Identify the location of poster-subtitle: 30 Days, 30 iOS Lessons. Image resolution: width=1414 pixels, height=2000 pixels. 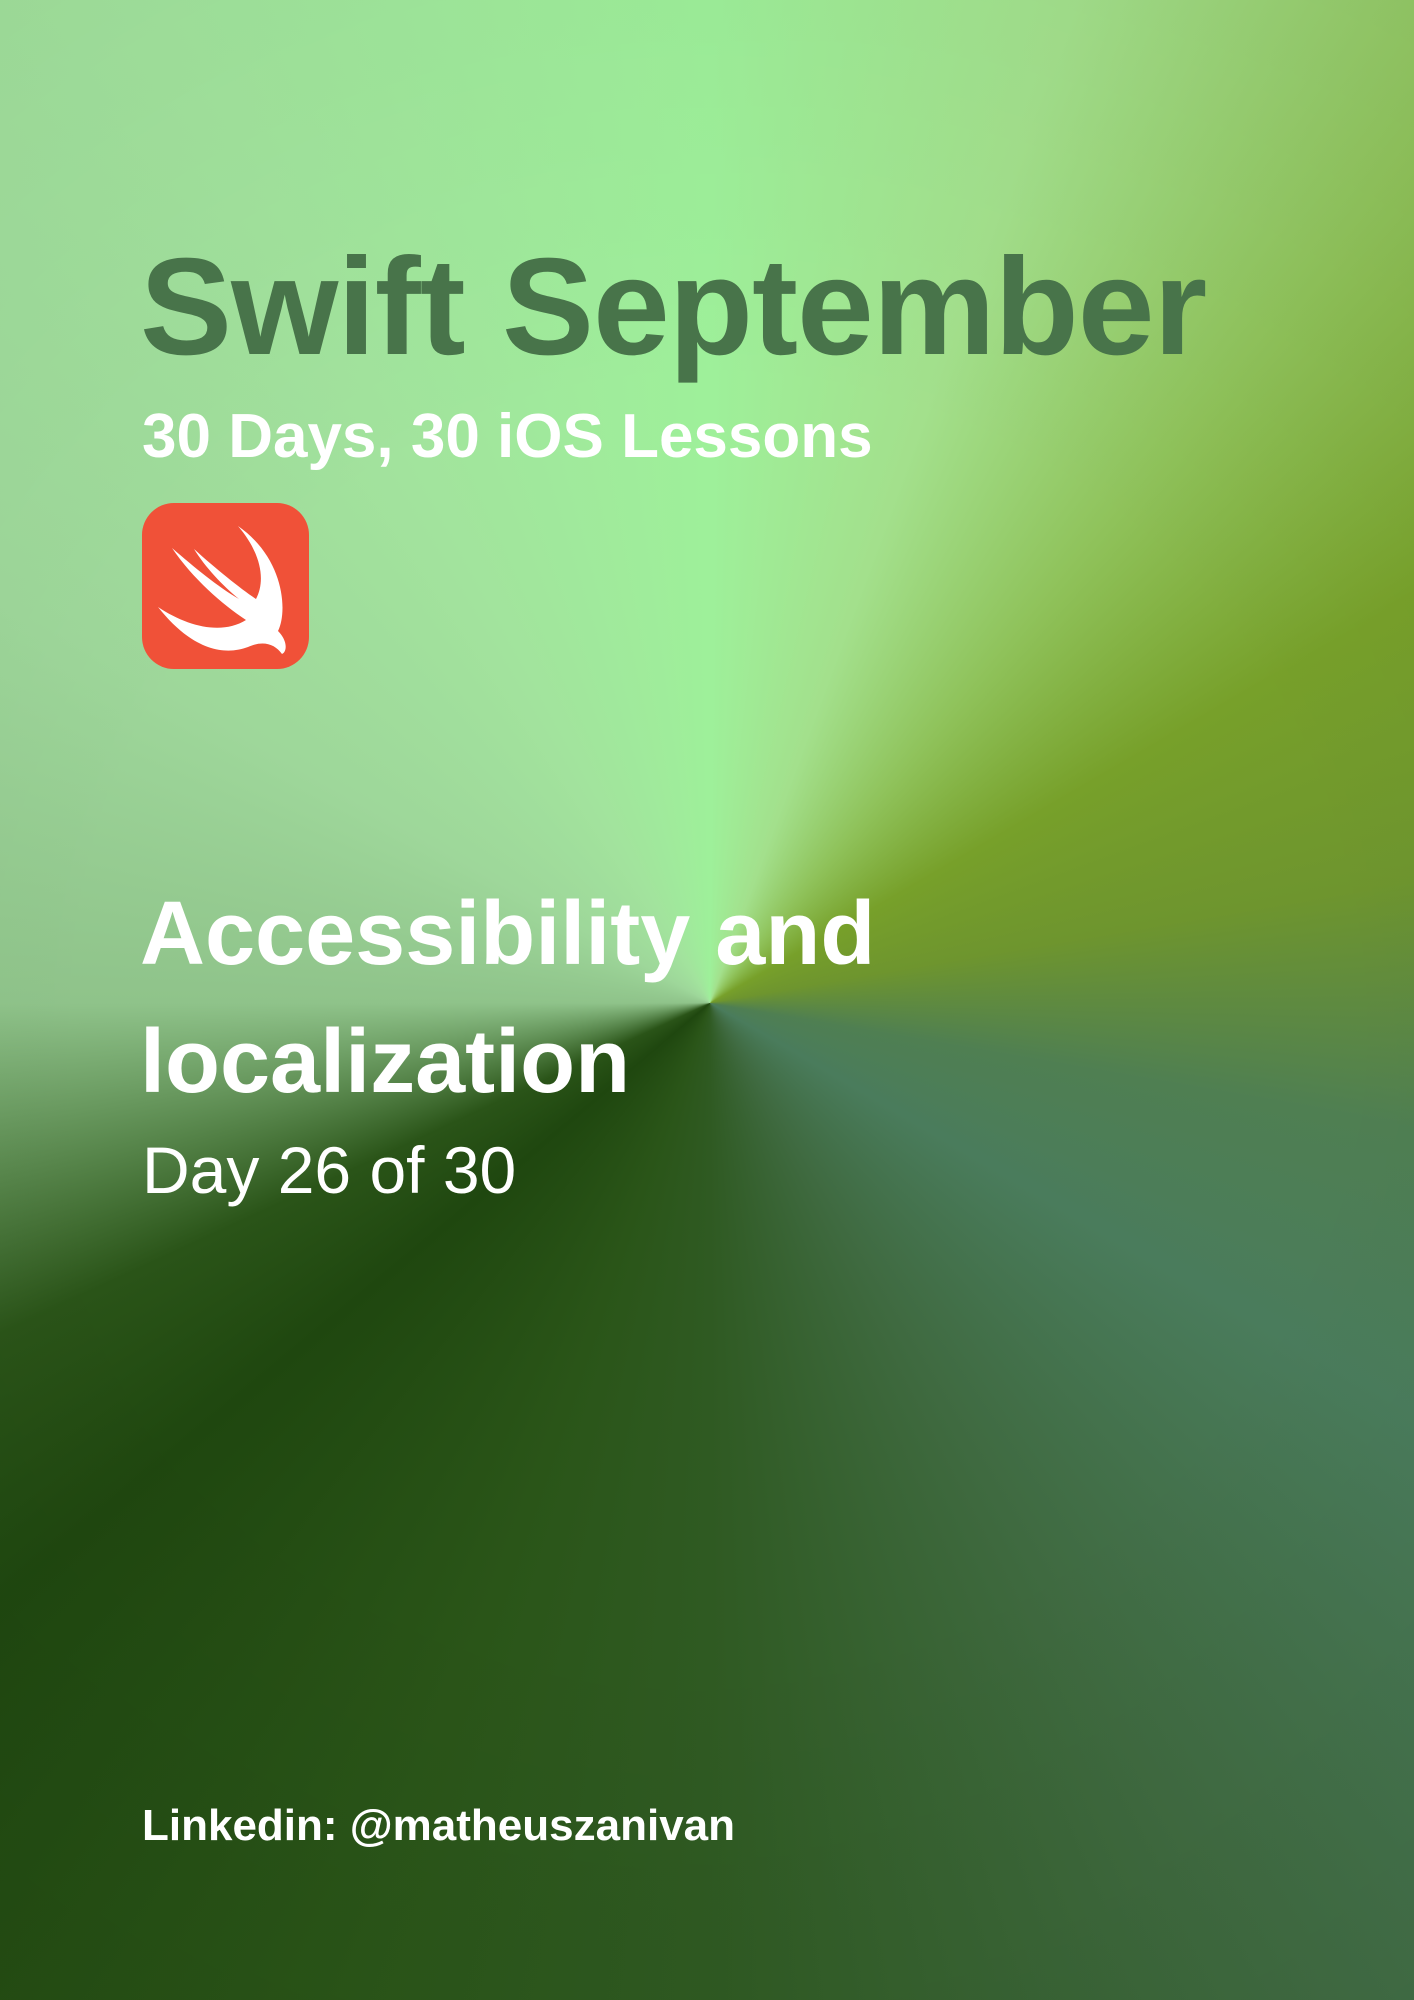
(507, 436).